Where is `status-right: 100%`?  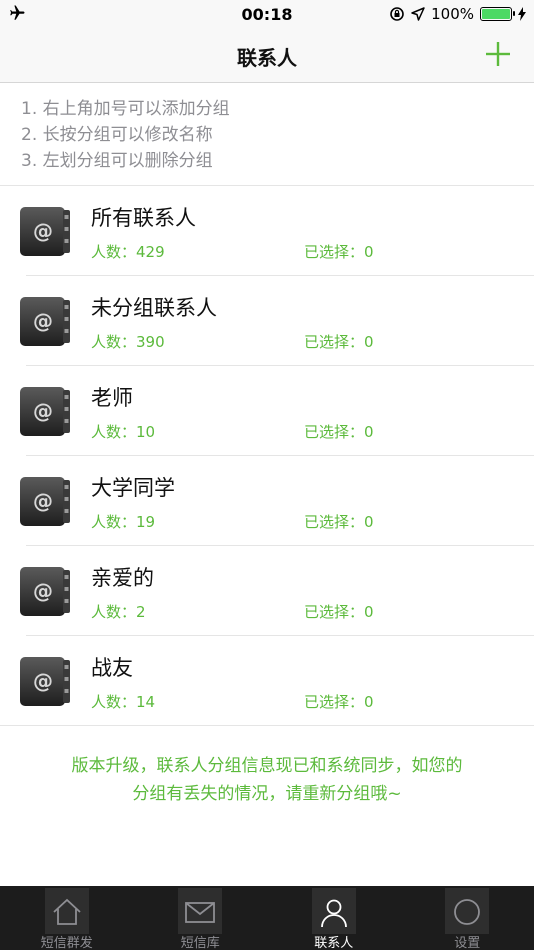
status-right: 100% is located at coordinates (457, 14).